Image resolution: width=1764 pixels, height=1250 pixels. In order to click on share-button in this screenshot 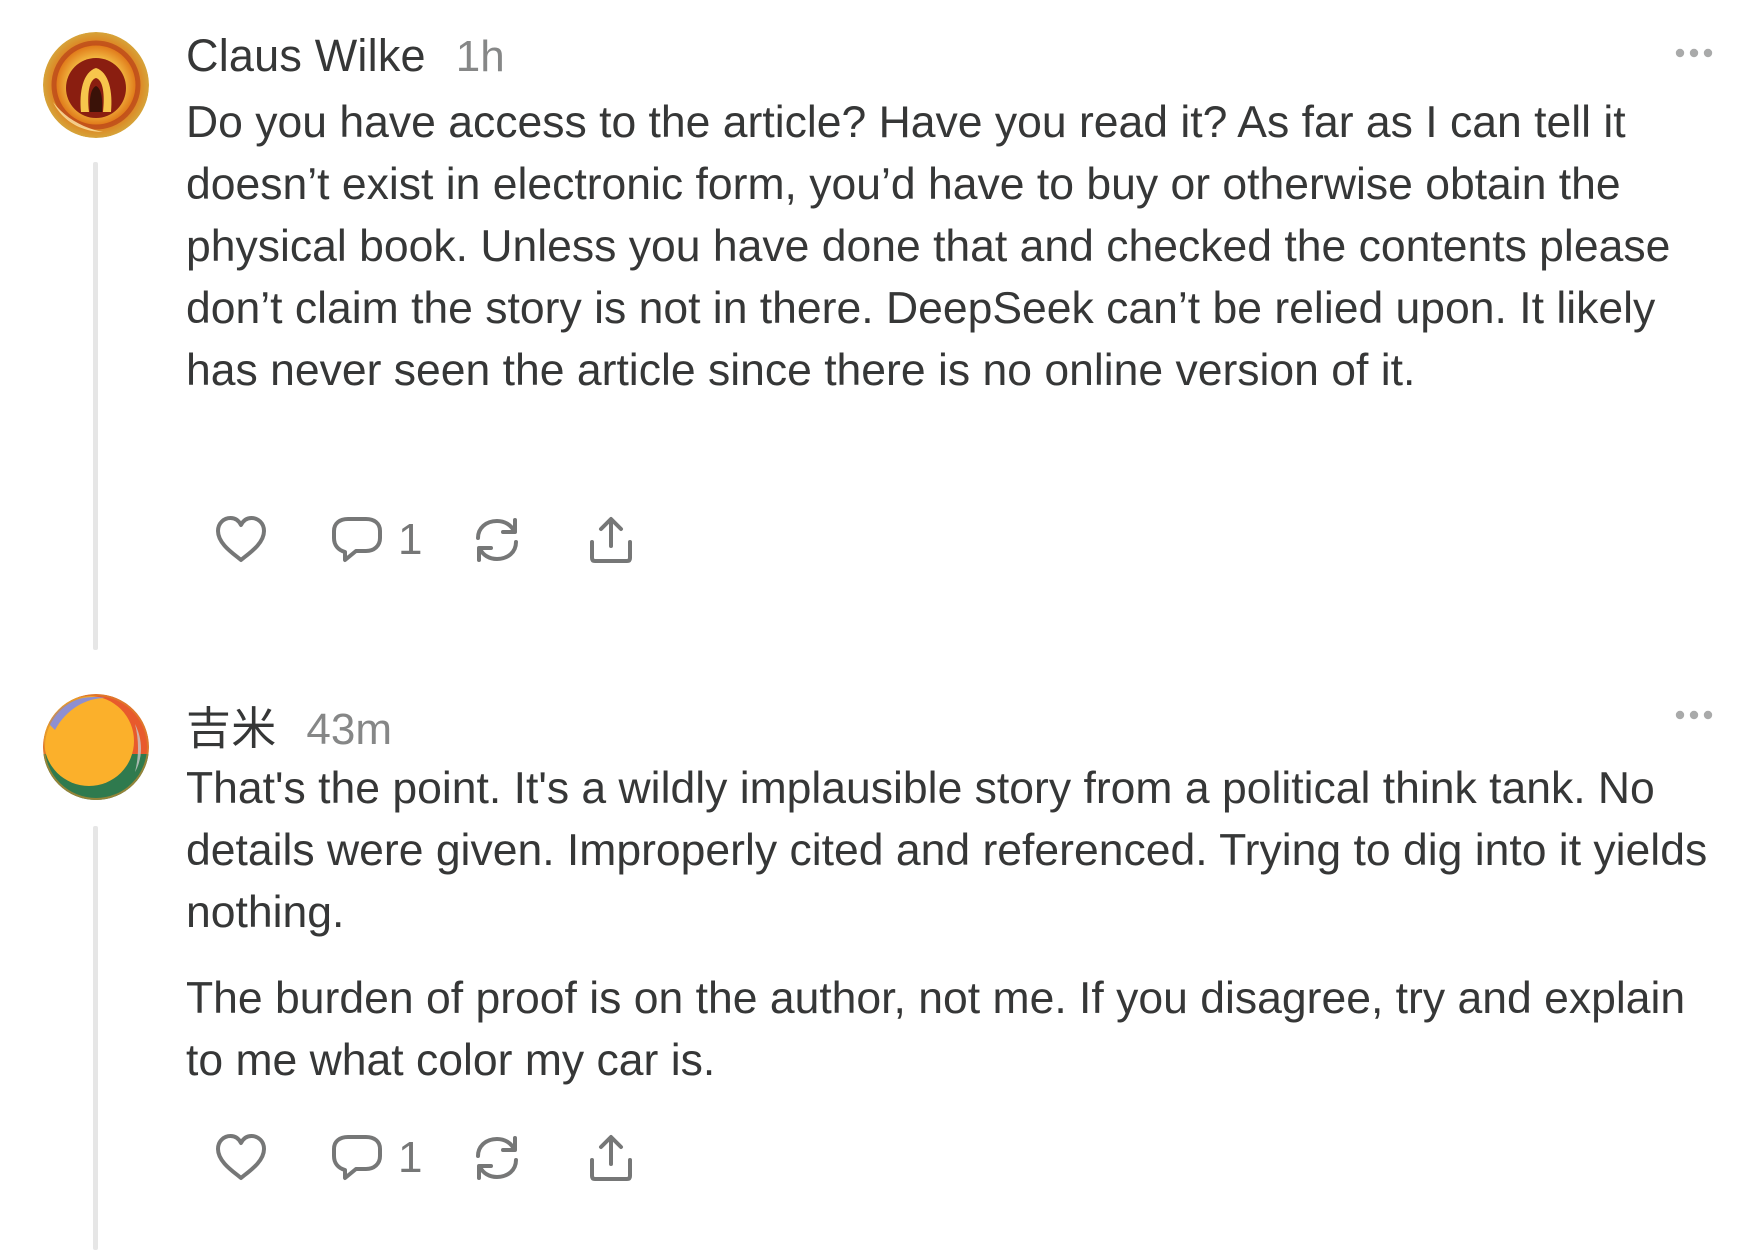, I will do `click(611, 1158)`.